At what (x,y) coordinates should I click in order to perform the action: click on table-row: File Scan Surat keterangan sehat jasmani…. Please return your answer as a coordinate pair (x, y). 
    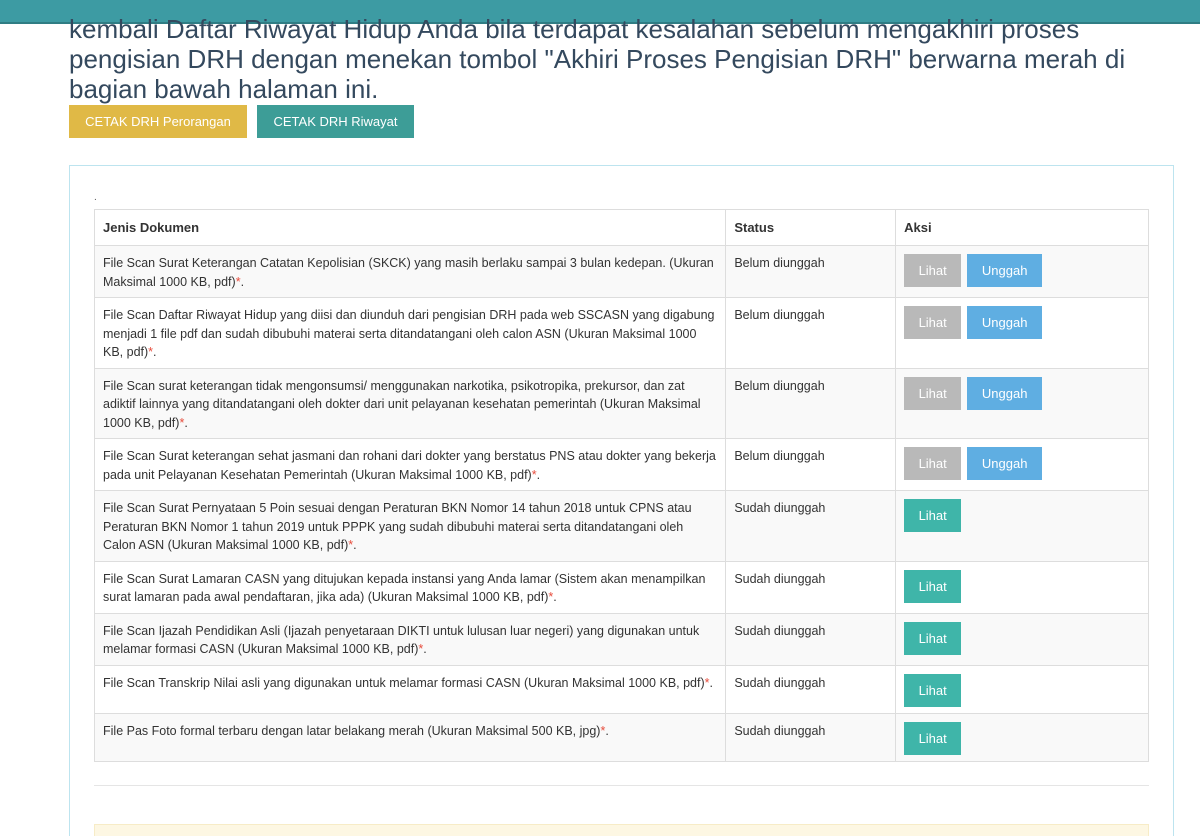
    Looking at the image, I should click on (621, 464).